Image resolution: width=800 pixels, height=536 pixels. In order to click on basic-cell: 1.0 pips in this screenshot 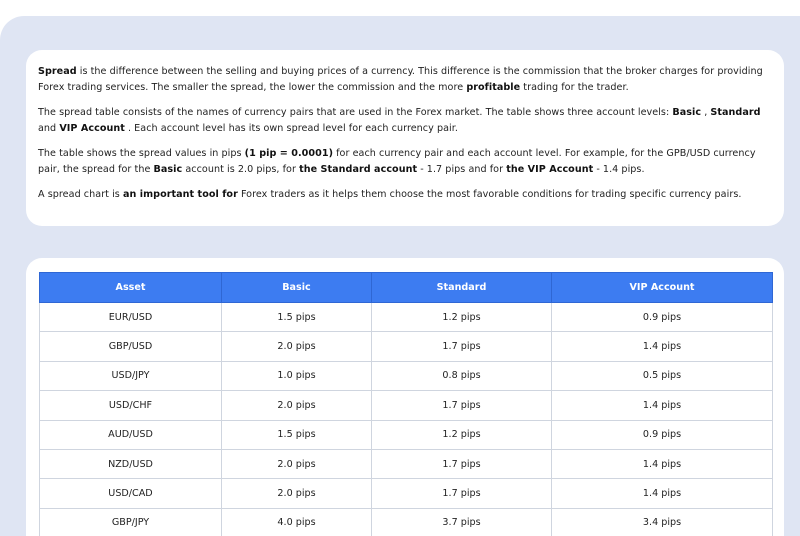, I will do `click(296, 376)`.